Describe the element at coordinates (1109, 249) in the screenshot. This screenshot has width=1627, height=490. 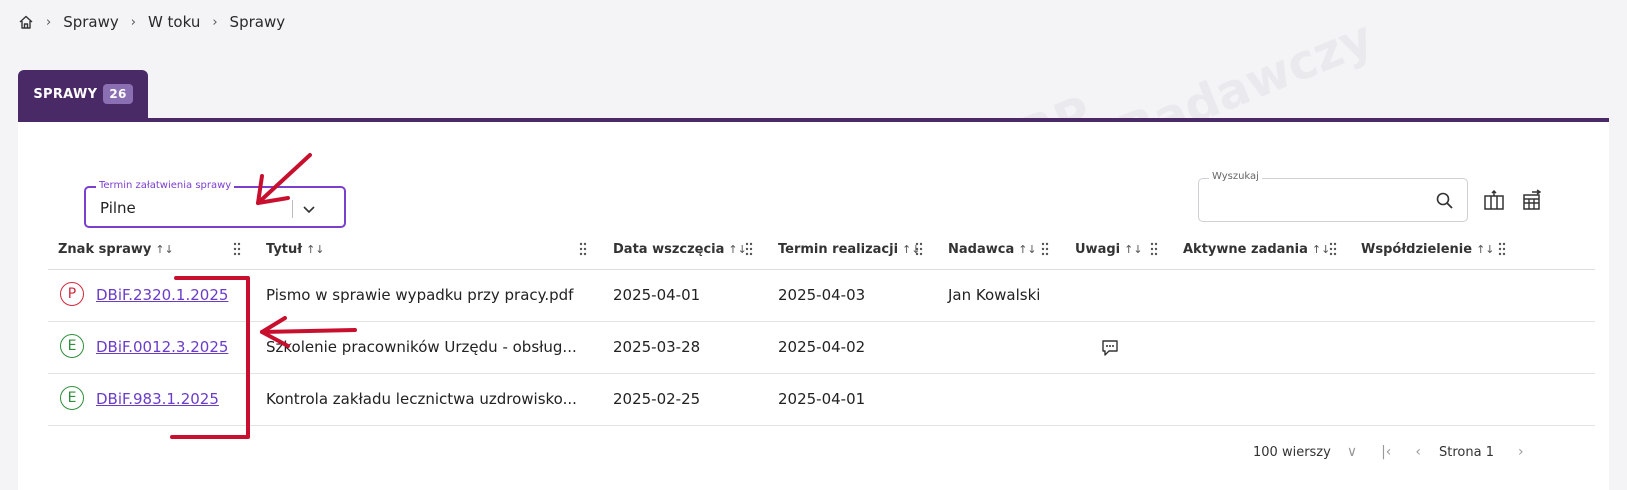
I see `column-header-uwagi: Uwagi ↑↓` at that location.